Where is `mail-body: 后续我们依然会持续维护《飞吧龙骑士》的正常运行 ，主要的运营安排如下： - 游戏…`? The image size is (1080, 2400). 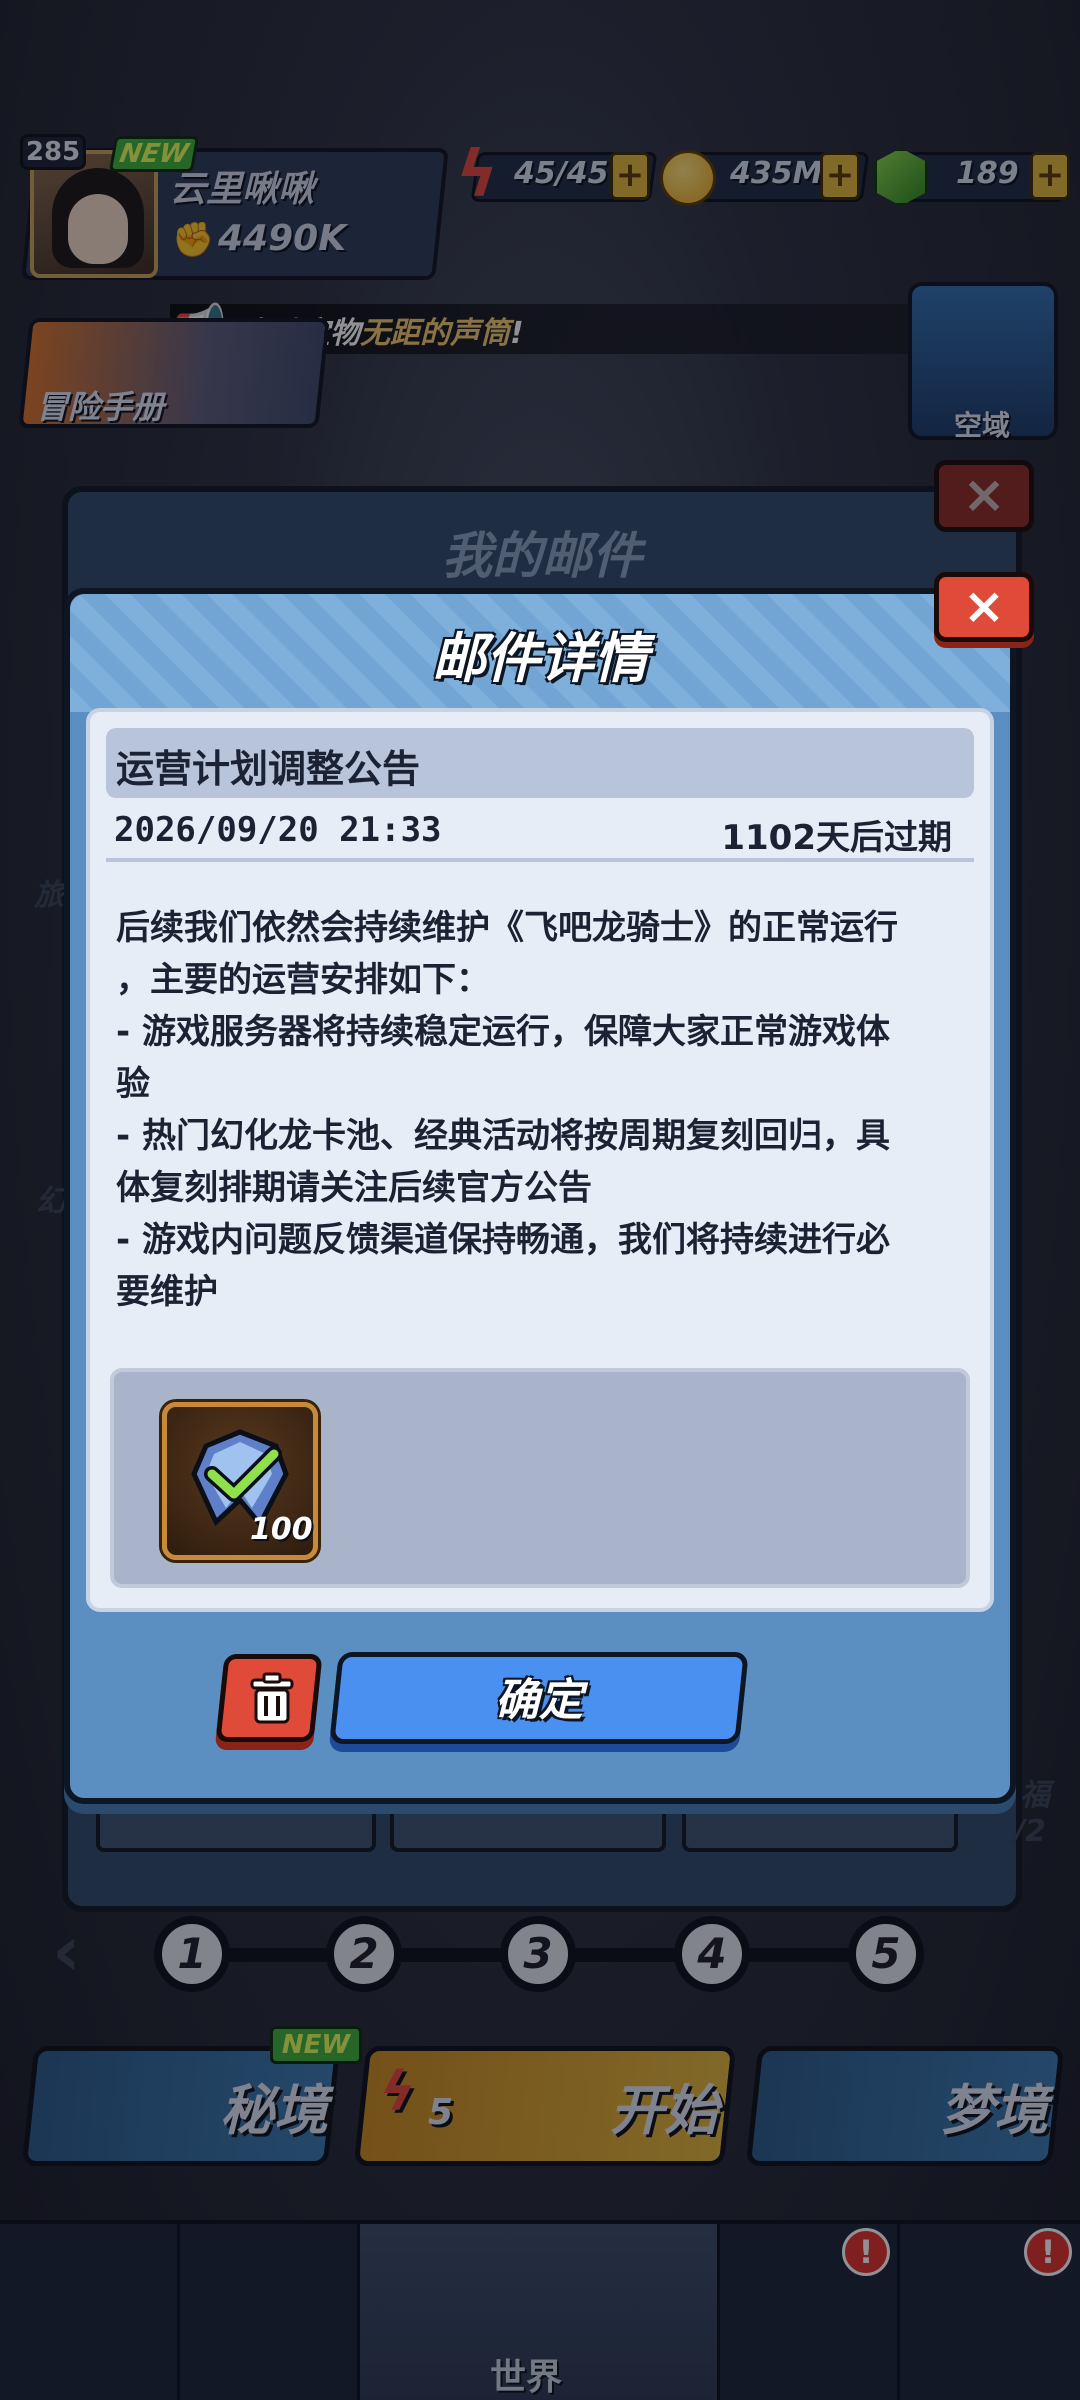 mail-body: 后续我们依然会持续维护《飞吧龙骑士》的正常运行 ，主要的运营安排如下： - 游戏… is located at coordinates (507, 1110).